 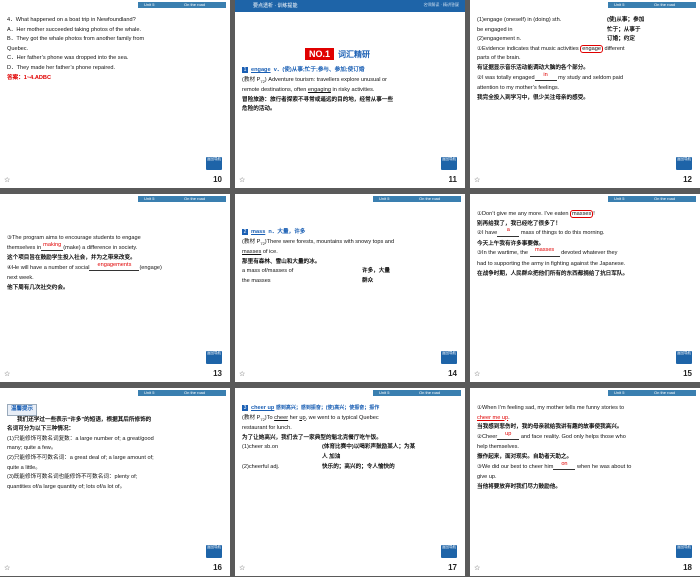 What do you see at coordinates (525, 456) in the screenshot?
I see `translation: 振作起来，面对现实。自助者天助之。` at bounding box center [525, 456].